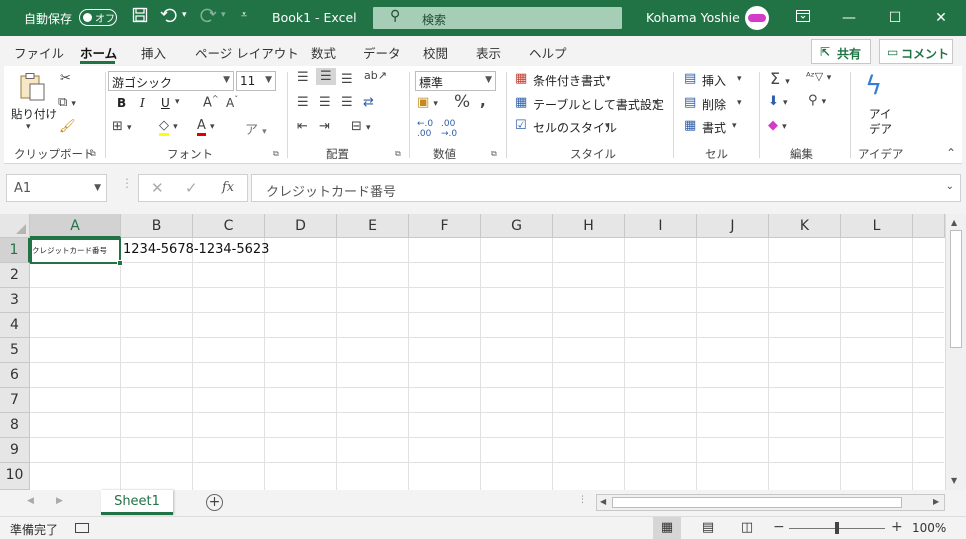 The height and width of the screenshot is (539, 966). What do you see at coordinates (606, 188) in the screenshot?
I see `formula-input: クレジットカード番号 ⌄` at bounding box center [606, 188].